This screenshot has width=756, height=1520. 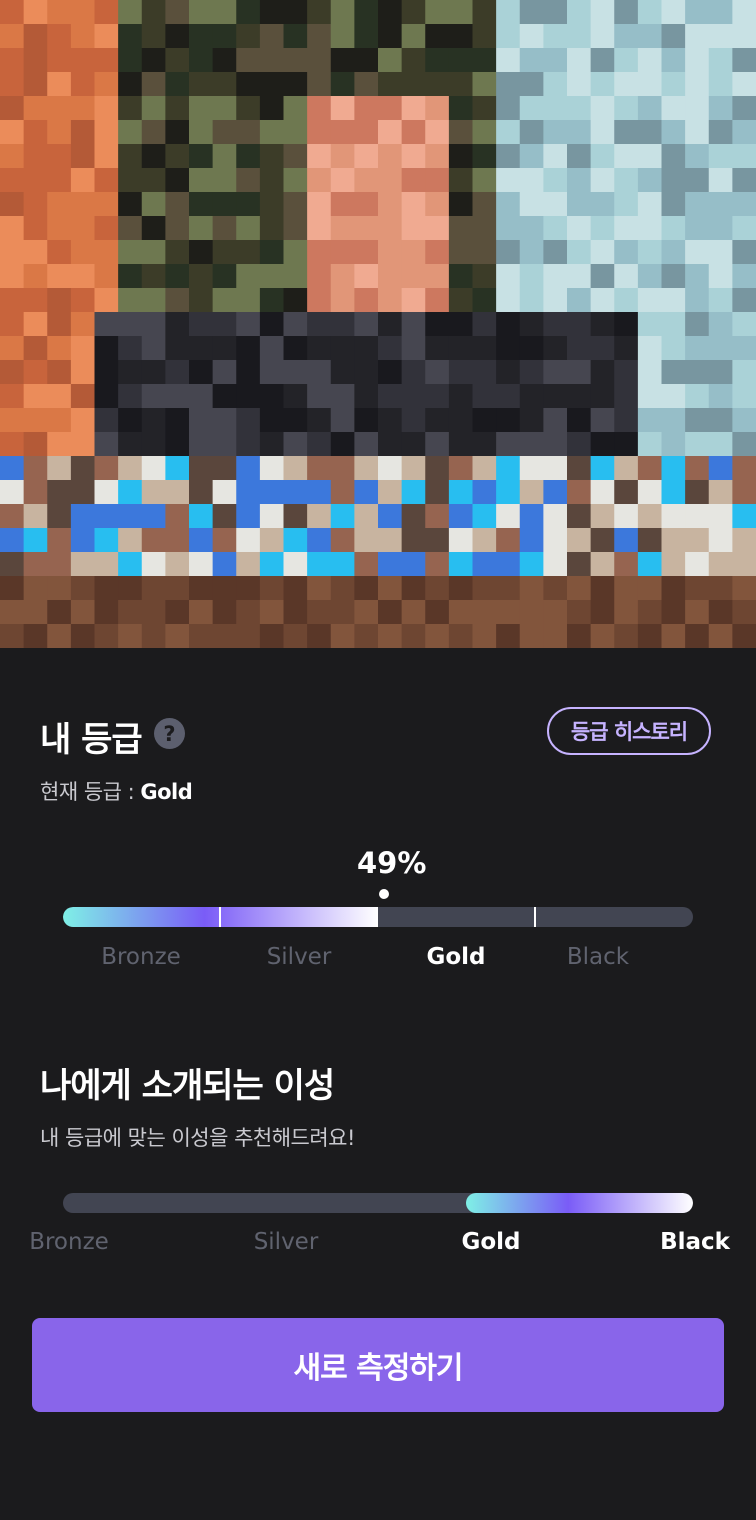 I want to click on grade-percent: 49%, so click(x=392, y=863).